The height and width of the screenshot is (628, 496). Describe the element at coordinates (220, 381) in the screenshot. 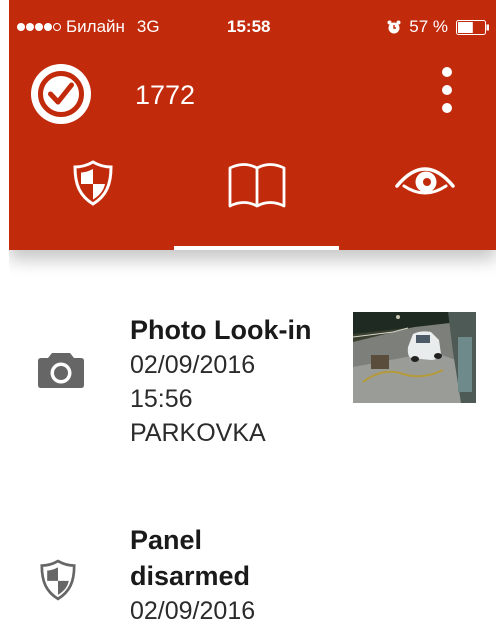

I see `event-details: Photo Look-in 02/09/2016 15:56 PARKOVKA` at that location.